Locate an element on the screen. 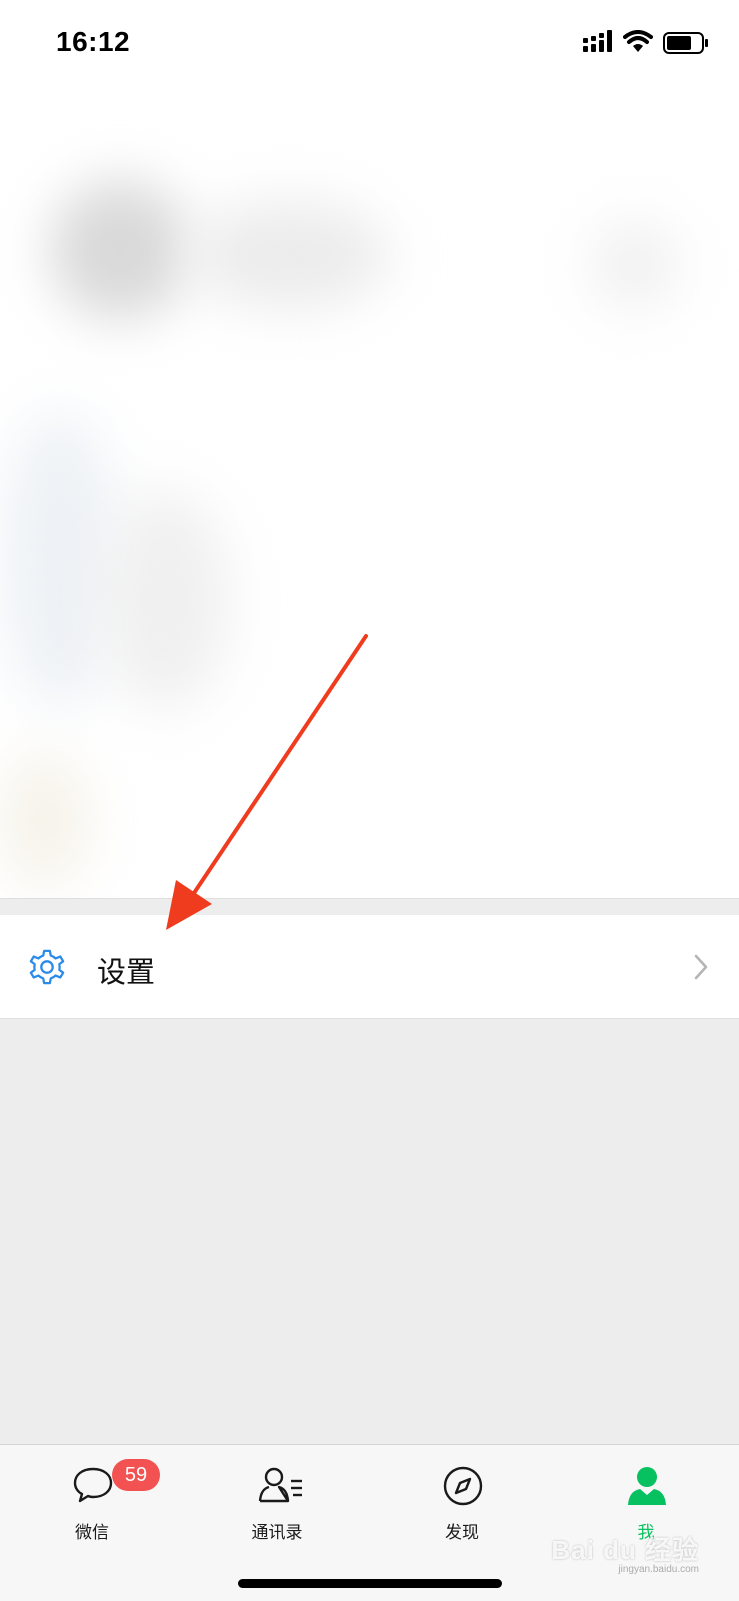 Image resolution: width=739 pixels, height=1601 pixels. tab-label-chats: 微信 is located at coordinates (92, 1532).